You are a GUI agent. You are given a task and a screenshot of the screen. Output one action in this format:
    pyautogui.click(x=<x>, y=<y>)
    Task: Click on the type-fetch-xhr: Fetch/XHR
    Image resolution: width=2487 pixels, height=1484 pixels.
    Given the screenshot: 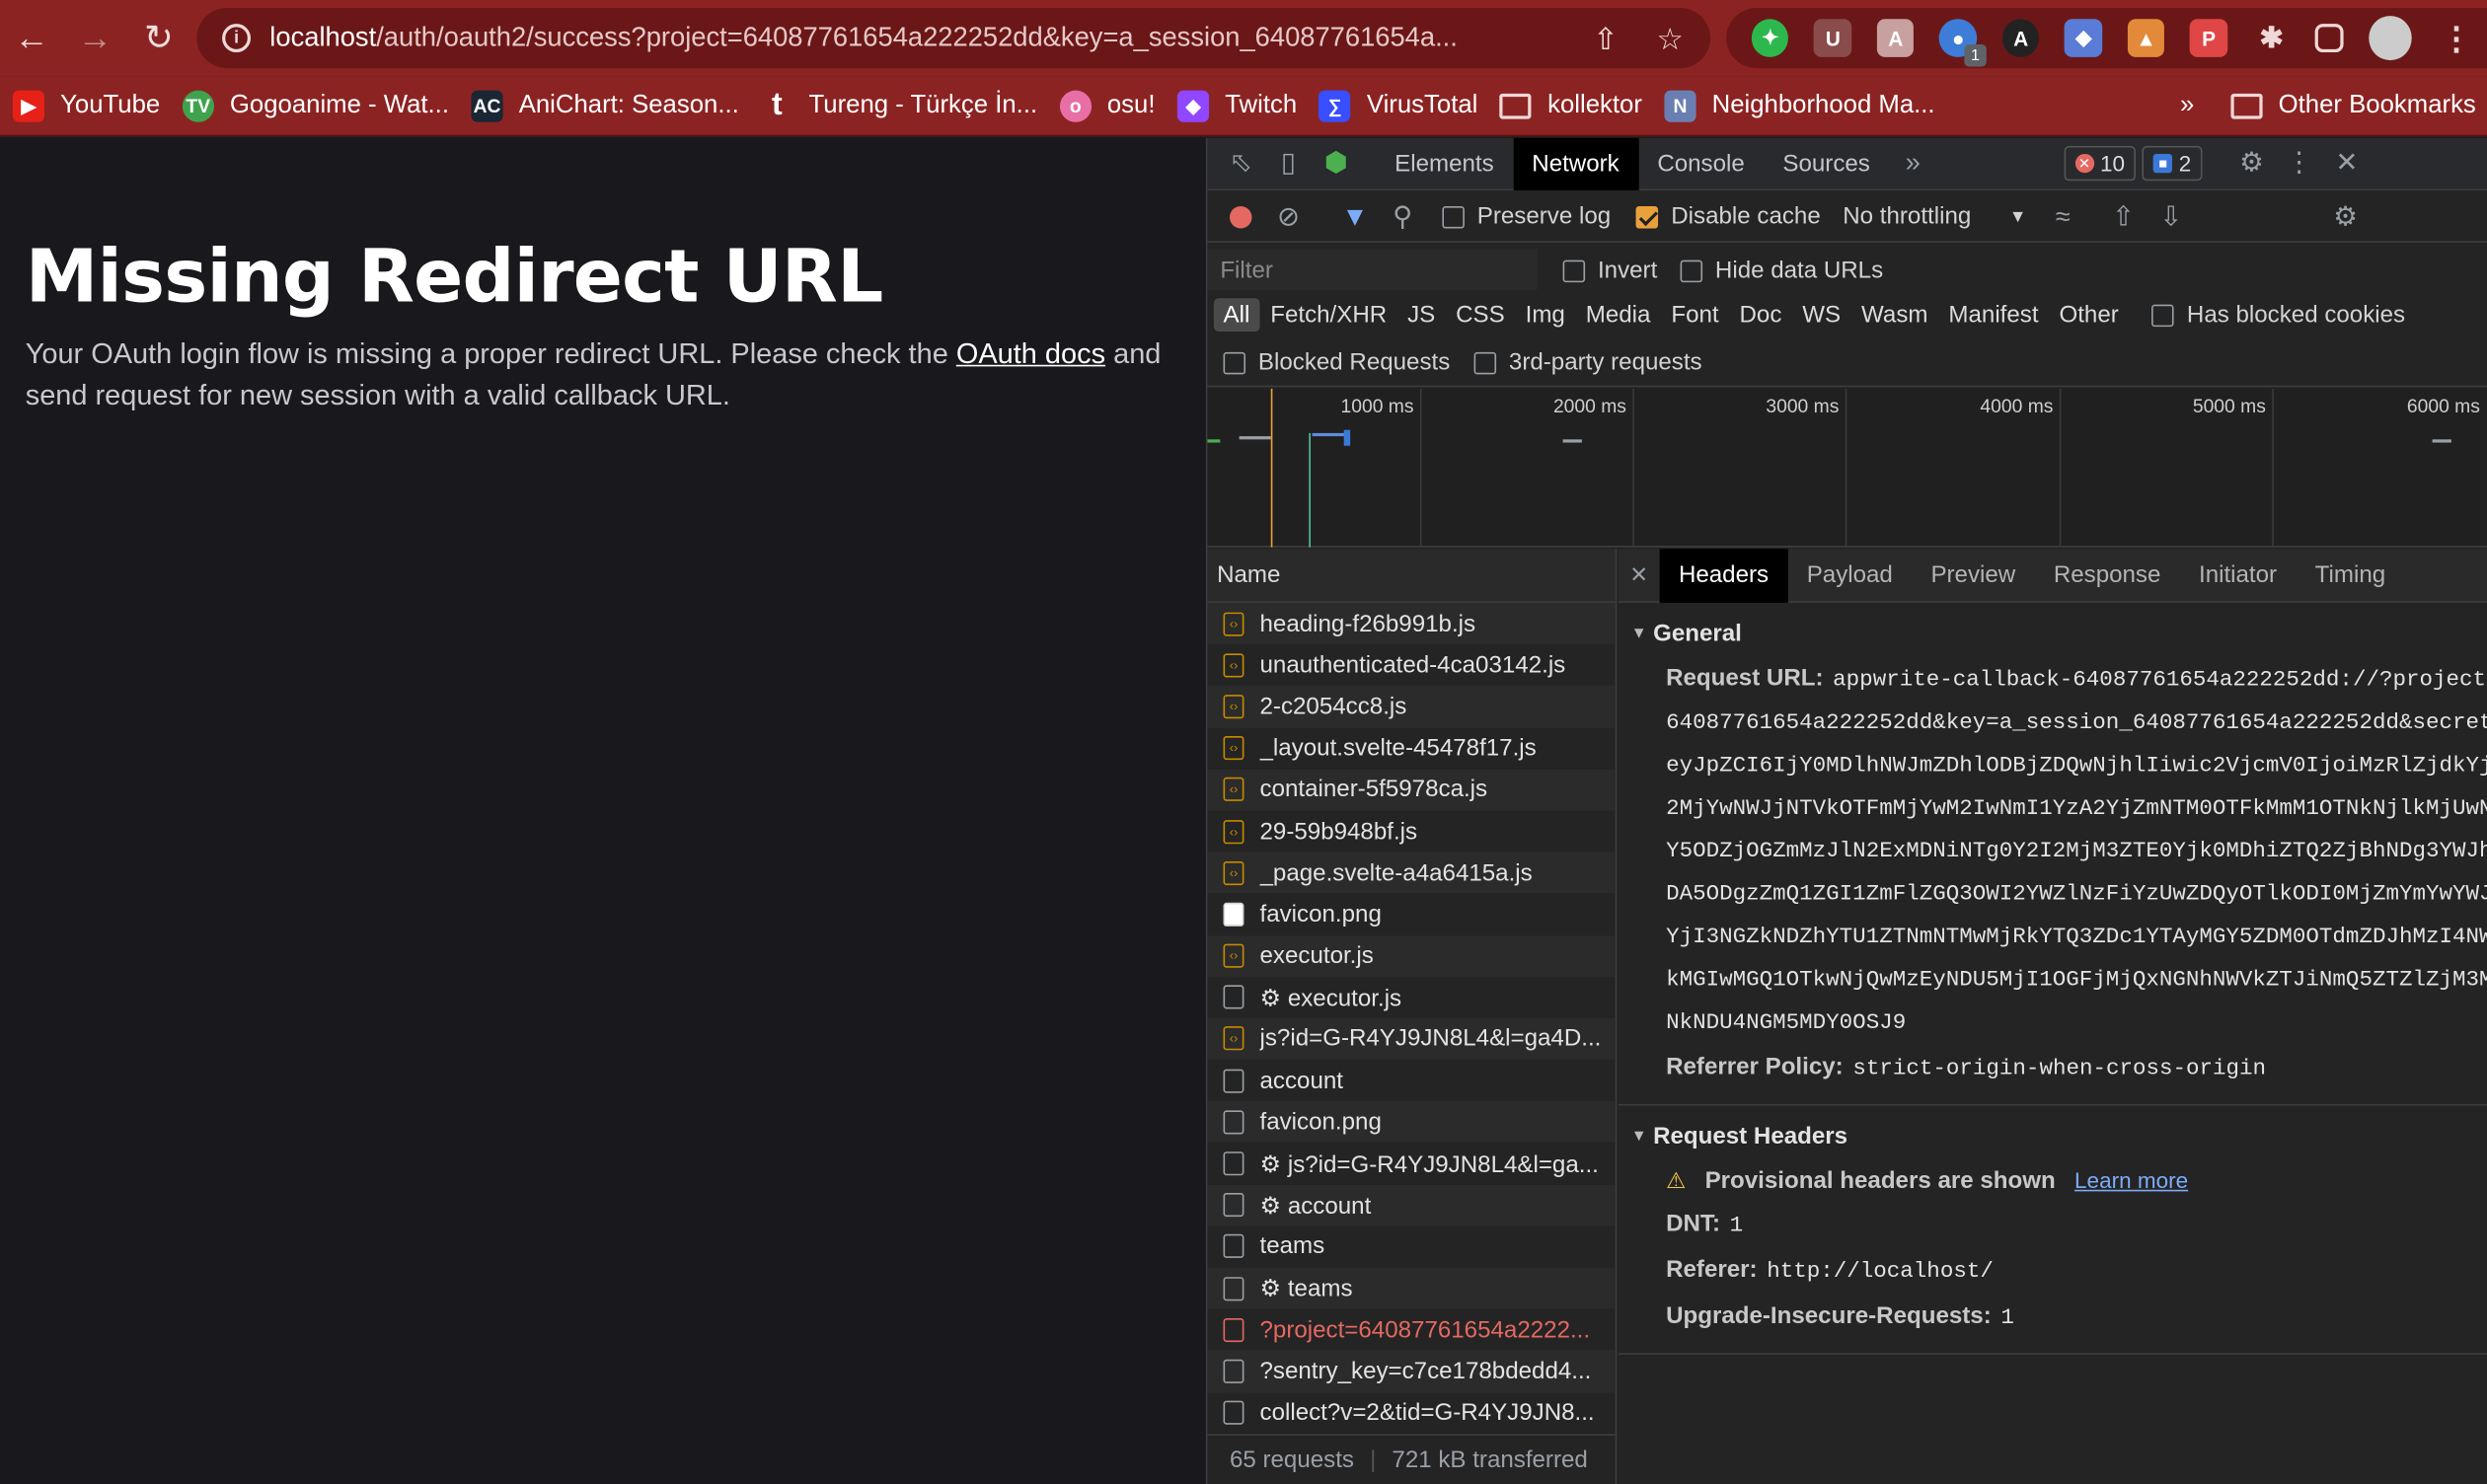 What is the action you would take?
    pyautogui.click(x=1328, y=315)
    